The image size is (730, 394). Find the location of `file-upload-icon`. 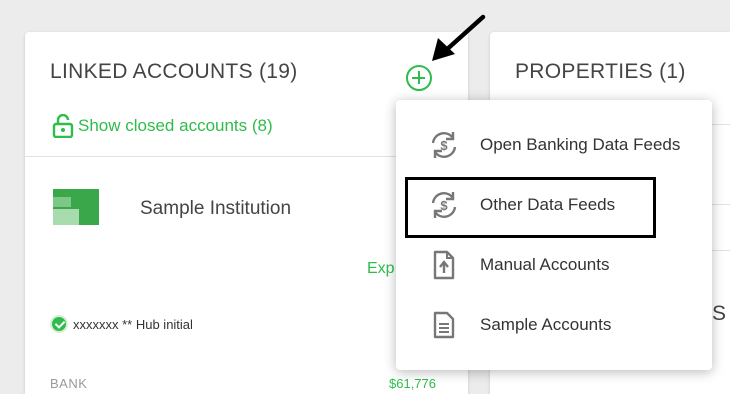

file-upload-icon is located at coordinates (444, 265).